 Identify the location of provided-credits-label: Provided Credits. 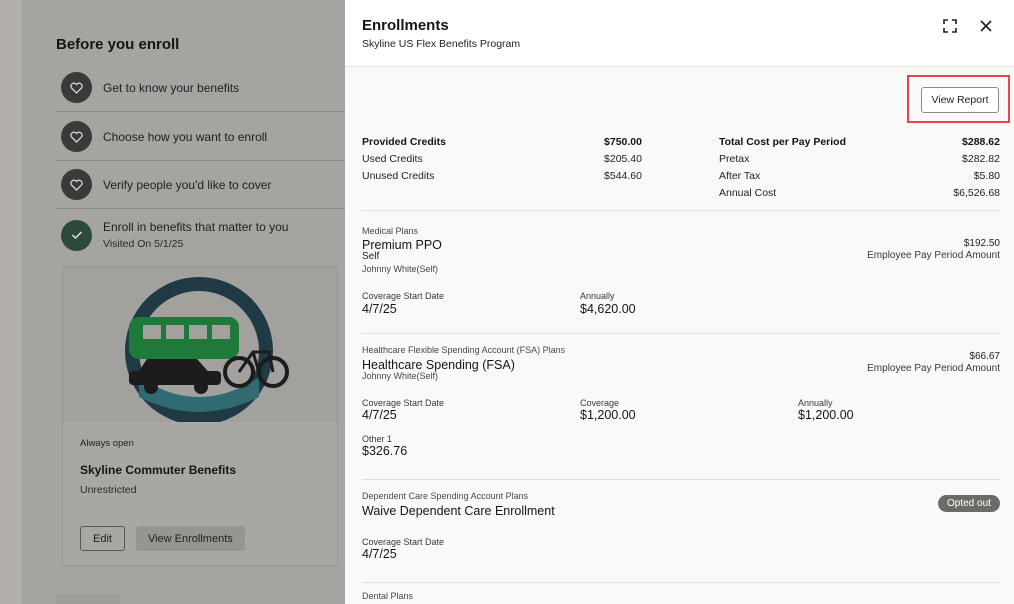
(404, 142).